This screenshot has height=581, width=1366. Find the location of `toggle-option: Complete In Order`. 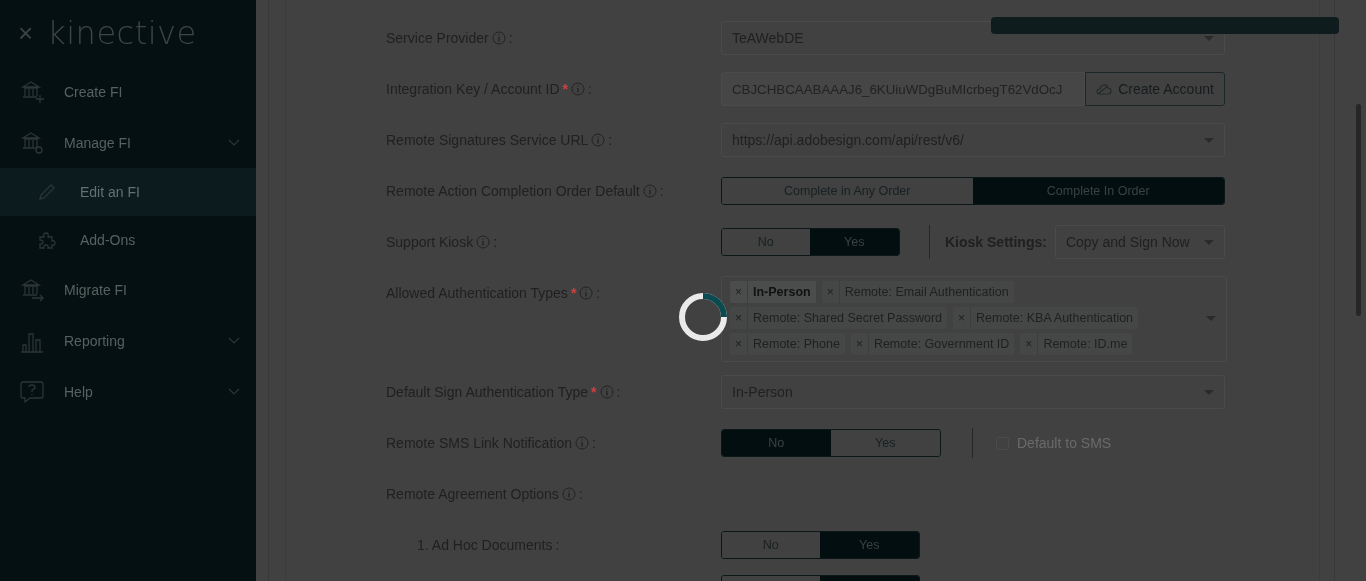

toggle-option: Complete In Order is located at coordinates (1098, 191).